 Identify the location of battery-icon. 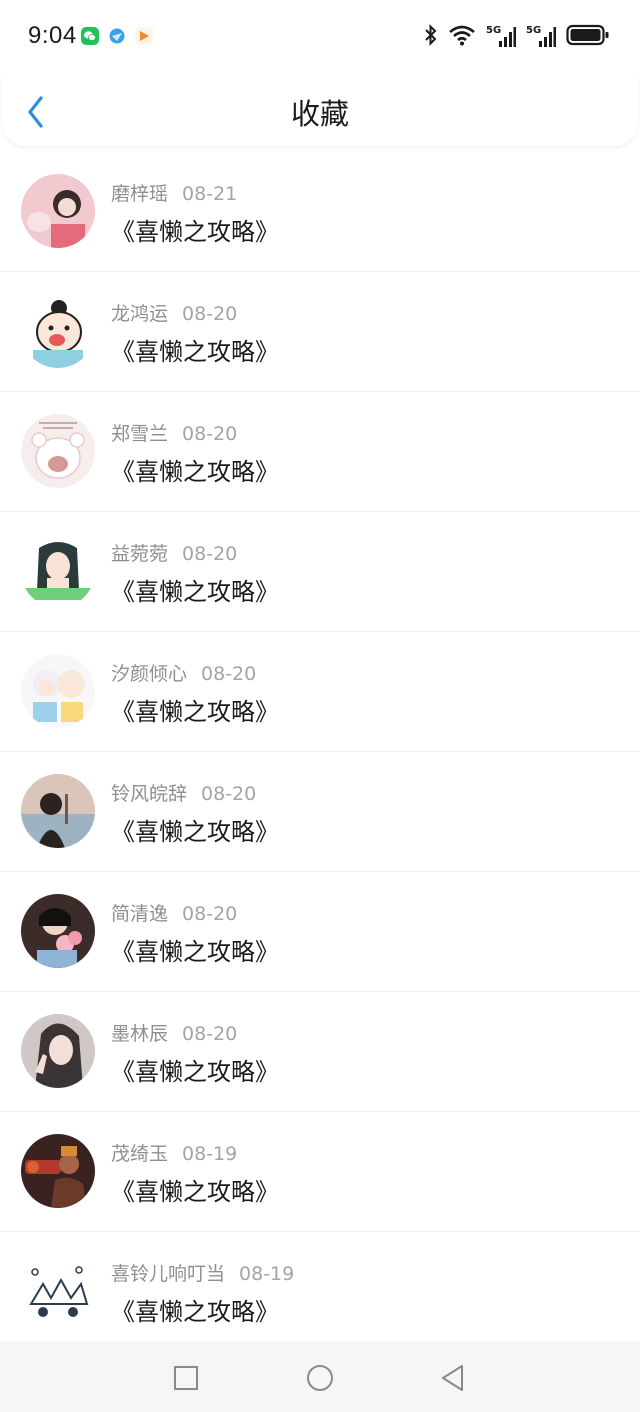
(588, 37).